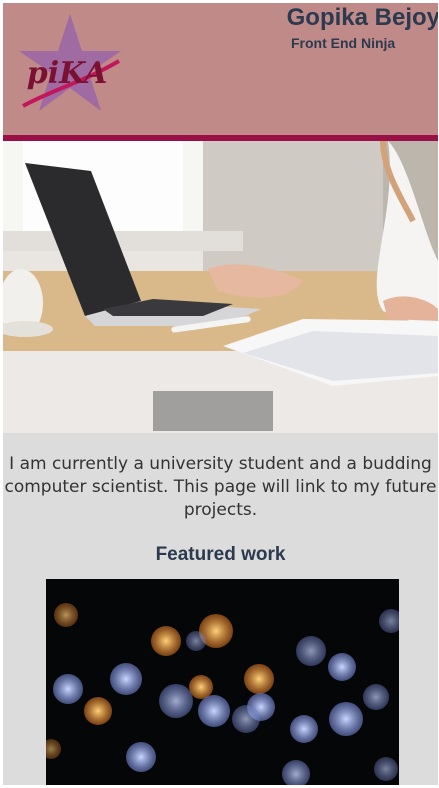 The image size is (439, 788). I want to click on logo-text: piKA, so click(67, 73).